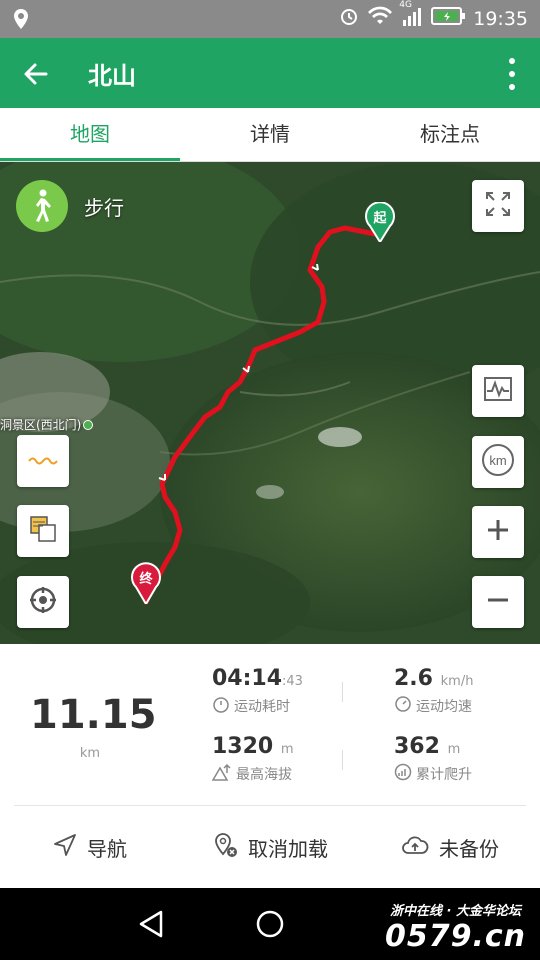 This screenshot has width=540, height=960. I want to click on elevation-chart-button, so click(498, 391).